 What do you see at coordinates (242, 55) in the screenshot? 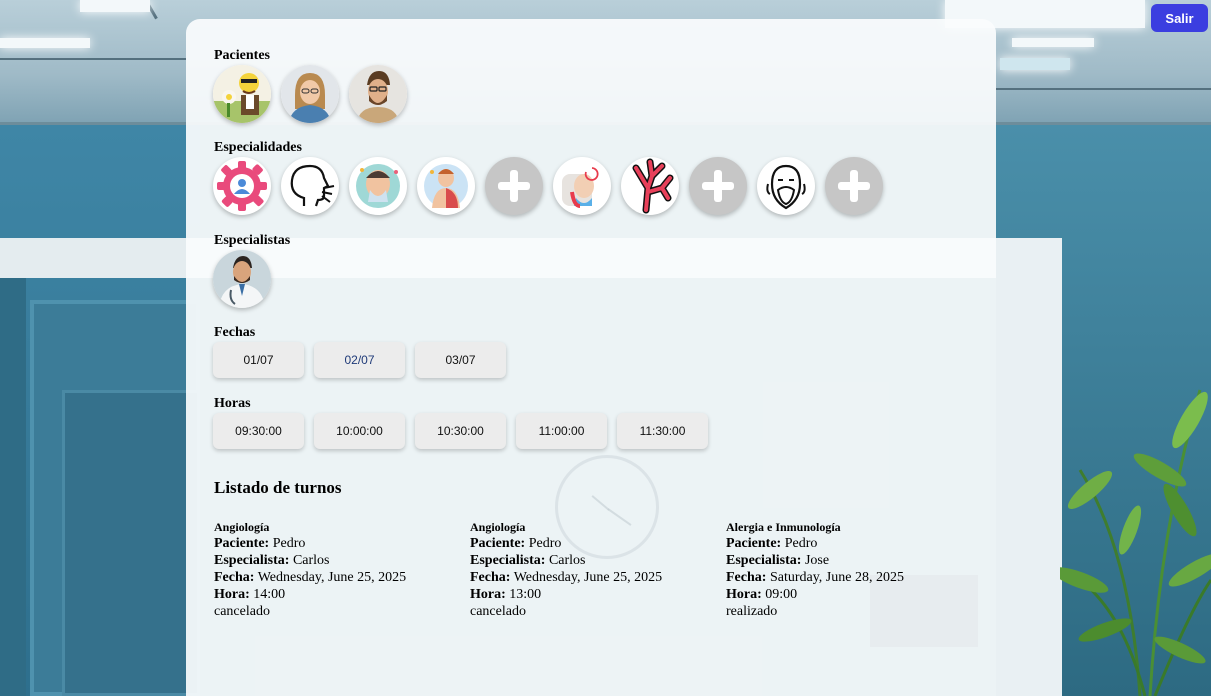
I see `pacientes-title: Pacientes` at bounding box center [242, 55].